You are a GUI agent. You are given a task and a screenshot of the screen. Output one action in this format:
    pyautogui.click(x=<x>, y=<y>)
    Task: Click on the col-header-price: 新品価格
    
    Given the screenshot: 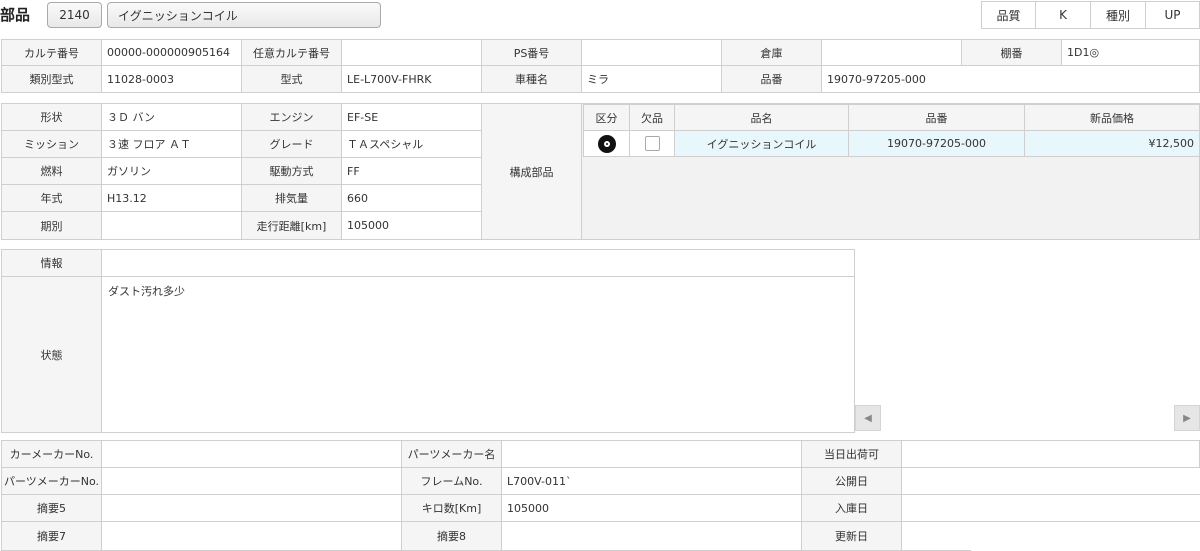 What is the action you would take?
    pyautogui.click(x=1112, y=117)
    